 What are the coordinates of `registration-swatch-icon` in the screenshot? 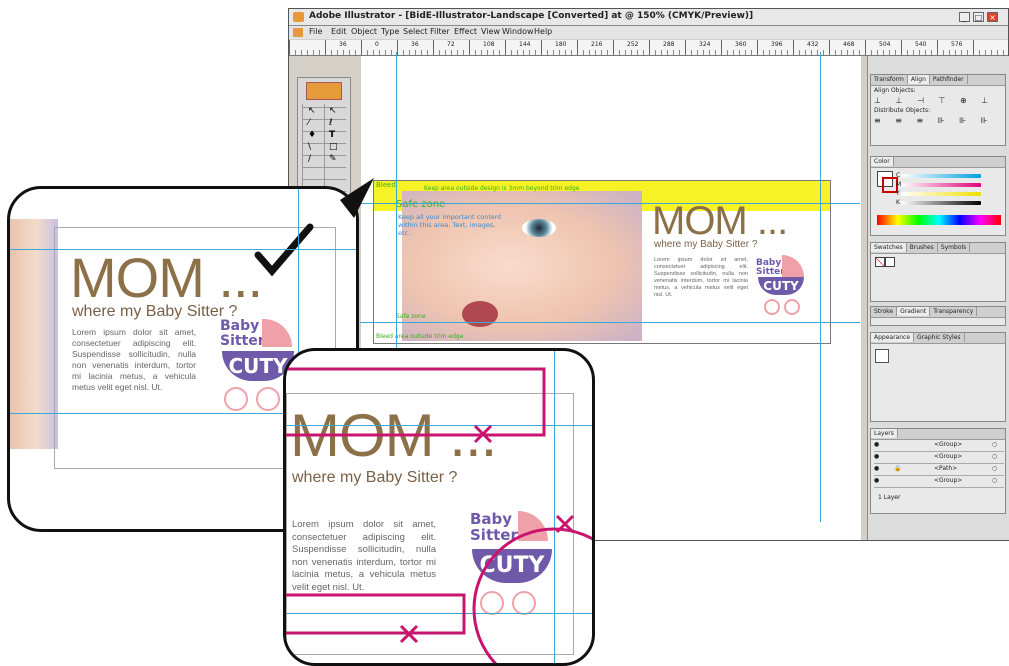 It's located at (890, 262).